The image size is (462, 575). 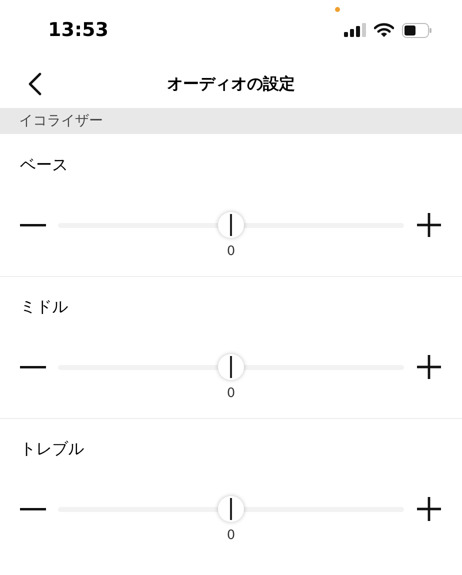 I want to click on back-icon, so click(x=35, y=84).